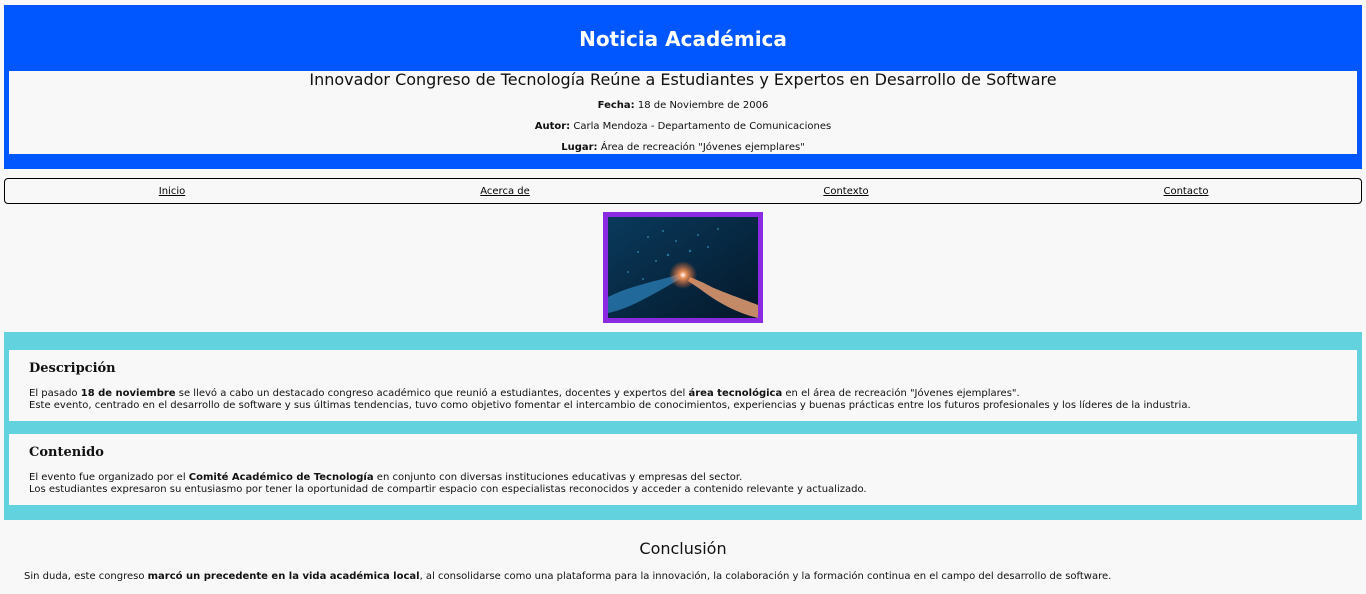 The width and height of the screenshot is (1366, 594). Describe the element at coordinates (579, 147) in the screenshot. I see `location-label: Lugar:` at that location.